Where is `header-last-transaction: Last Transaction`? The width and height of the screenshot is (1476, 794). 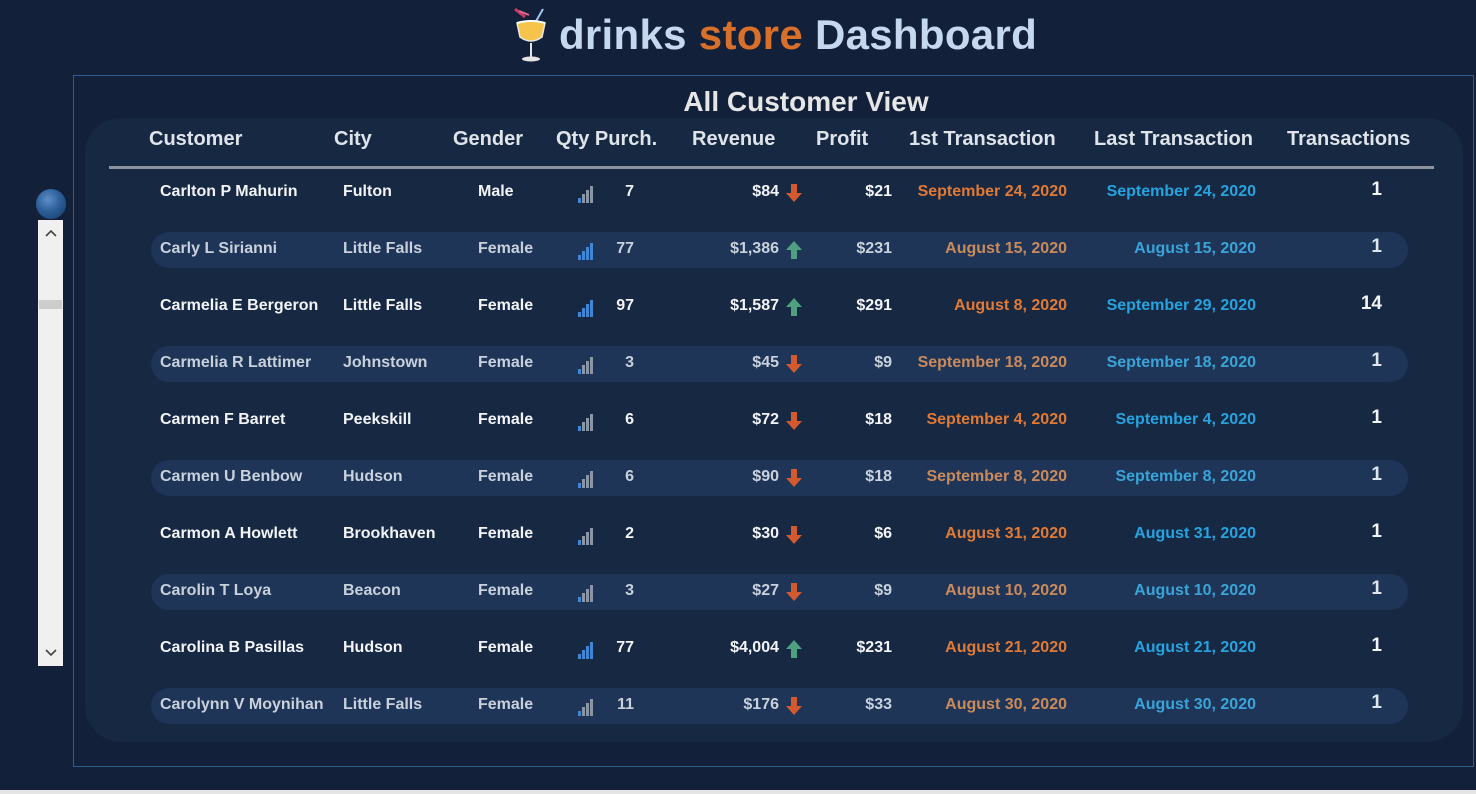
header-last-transaction: Last Transaction is located at coordinates (1173, 139).